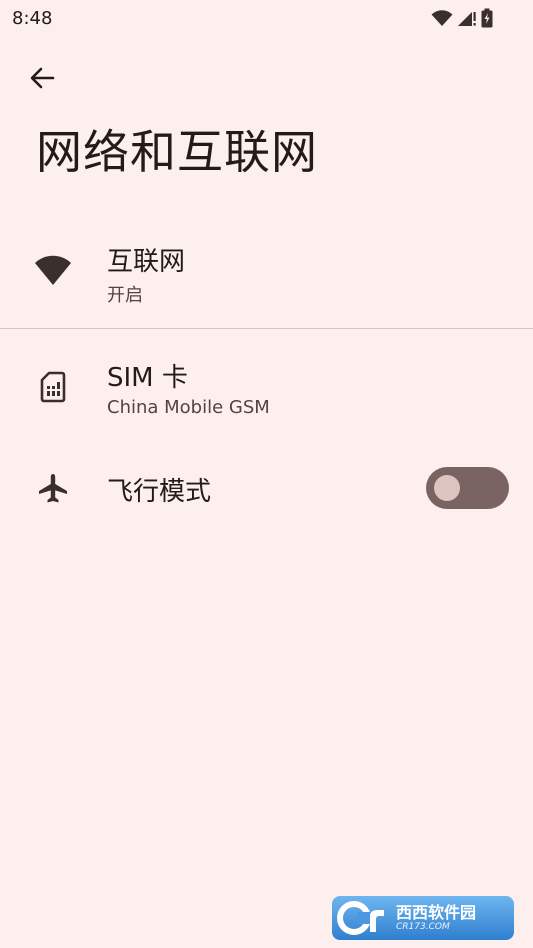 This screenshot has height=948, width=533. Describe the element at coordinates (364, 918) in the screenshot. I see `watermark-cr-icon` at that location.